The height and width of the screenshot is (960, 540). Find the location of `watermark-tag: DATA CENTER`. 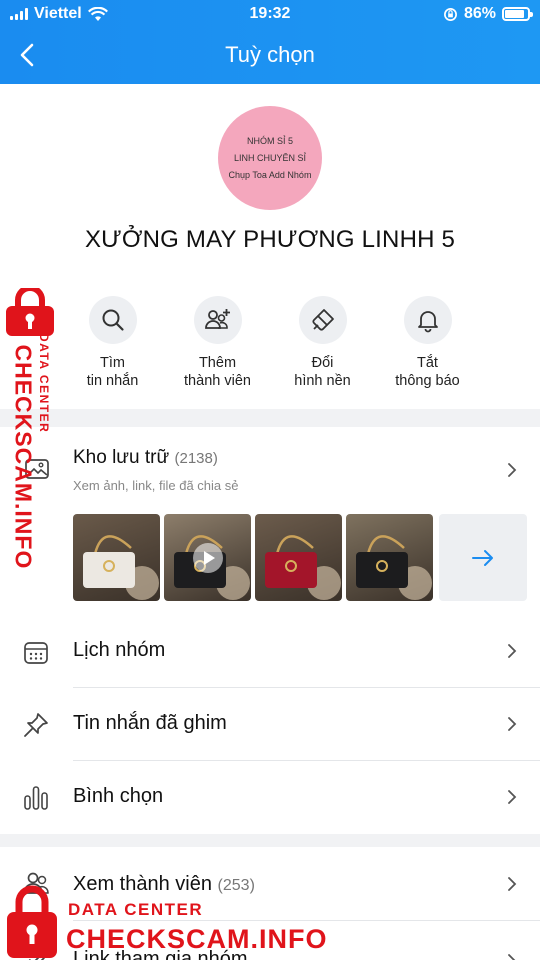

watermark-tag: DATA CENTER is located at coordinates (136, 909).